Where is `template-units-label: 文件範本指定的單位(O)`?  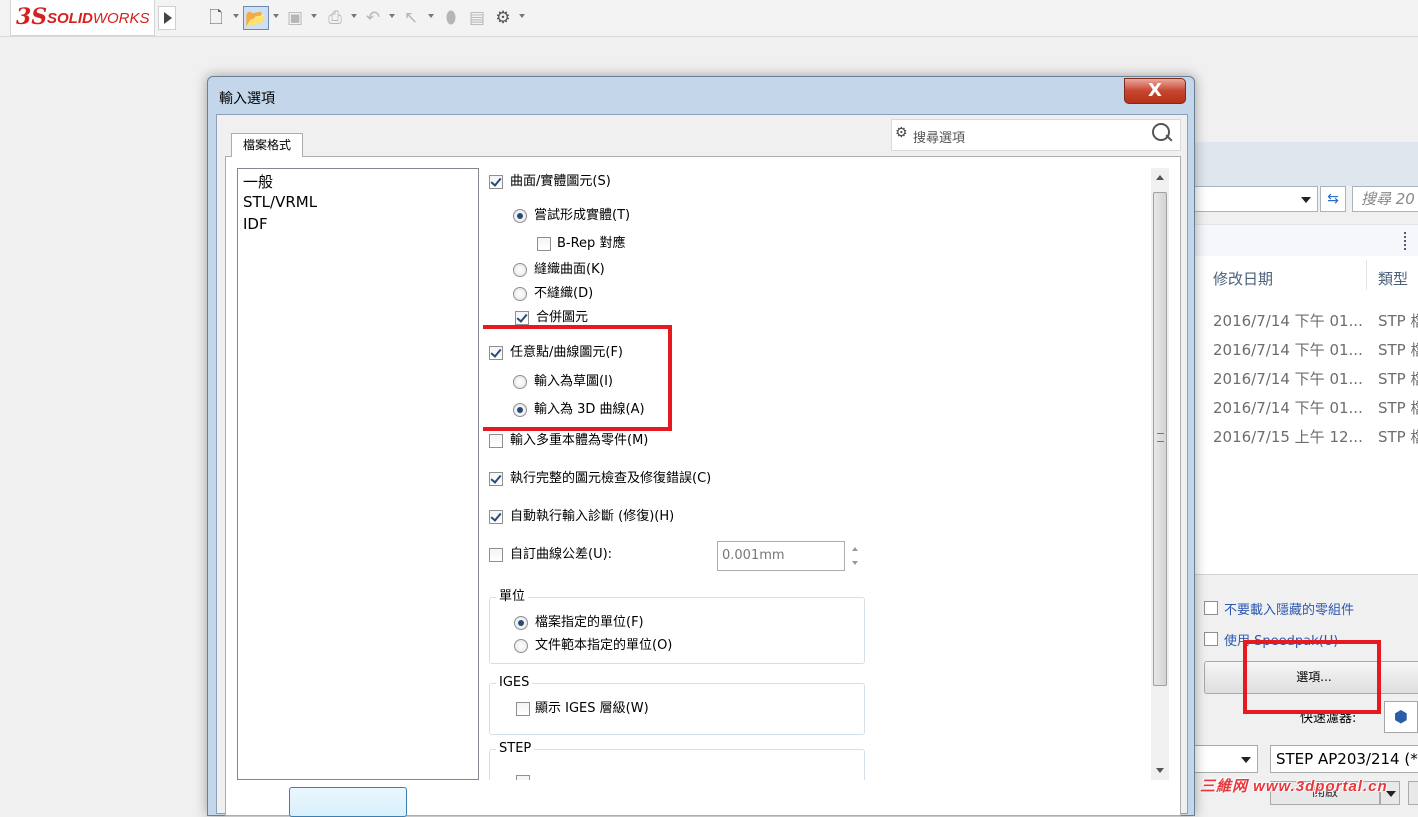 template-units-label: 文件範本指定的單位(O) is located at coordinates (604, 645).